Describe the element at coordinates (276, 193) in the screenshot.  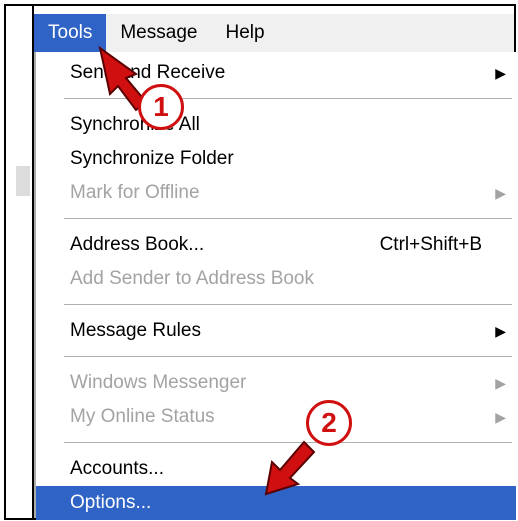
I see `menu-item-mark-for-offline: Mark for Offline ▶` at that location.